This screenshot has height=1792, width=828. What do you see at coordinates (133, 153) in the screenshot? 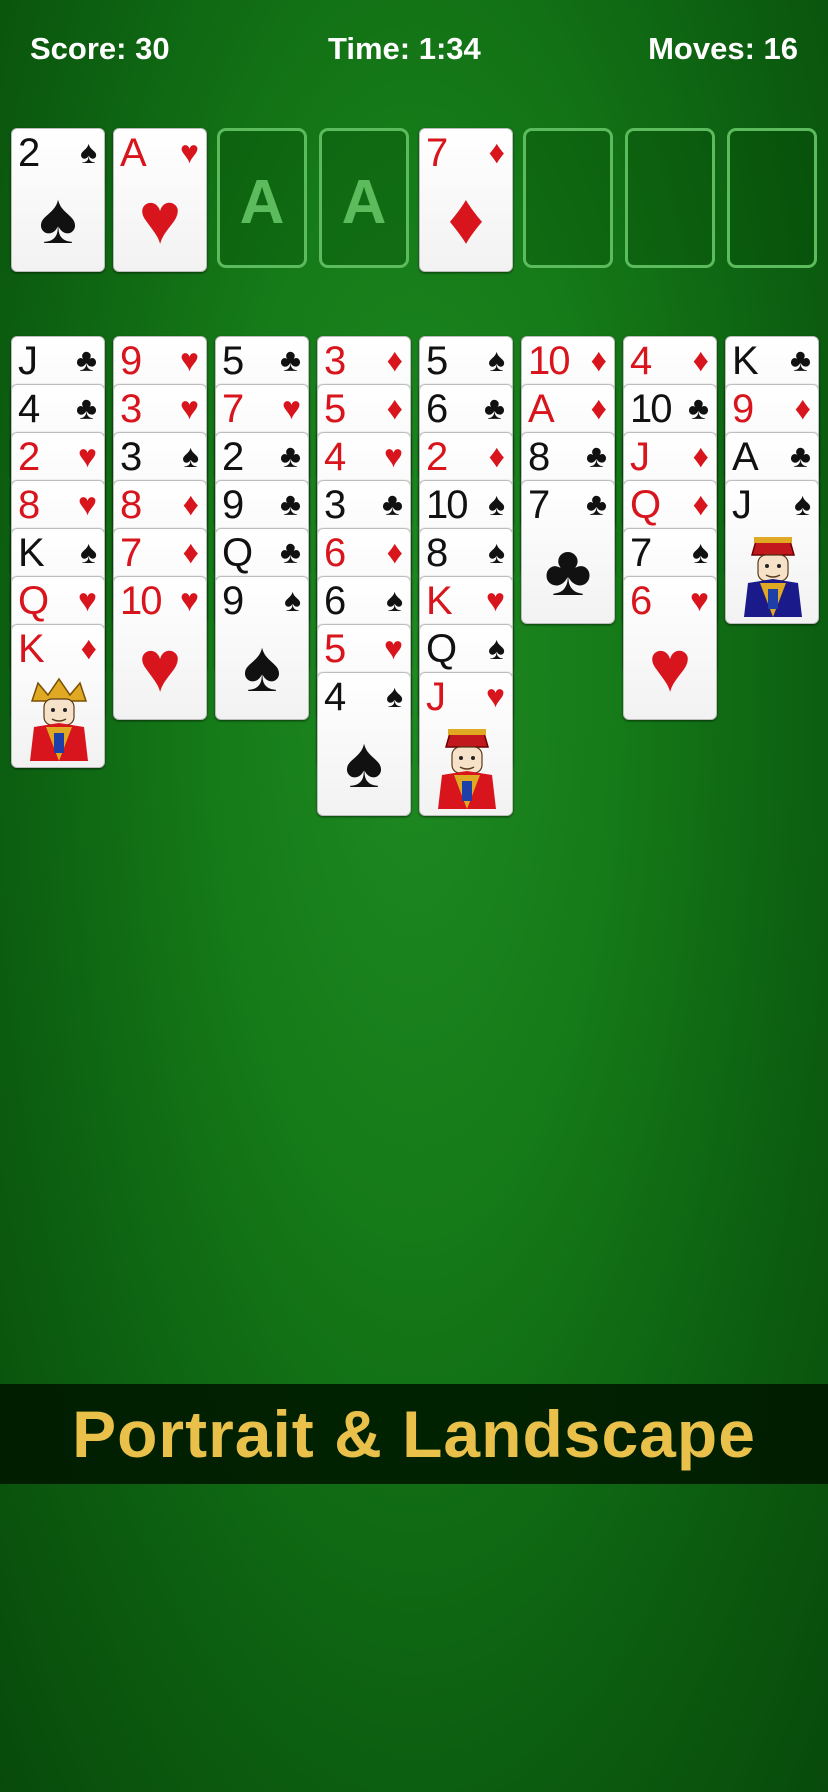
I see `card-rank: A` at bounding box center [133, 153].